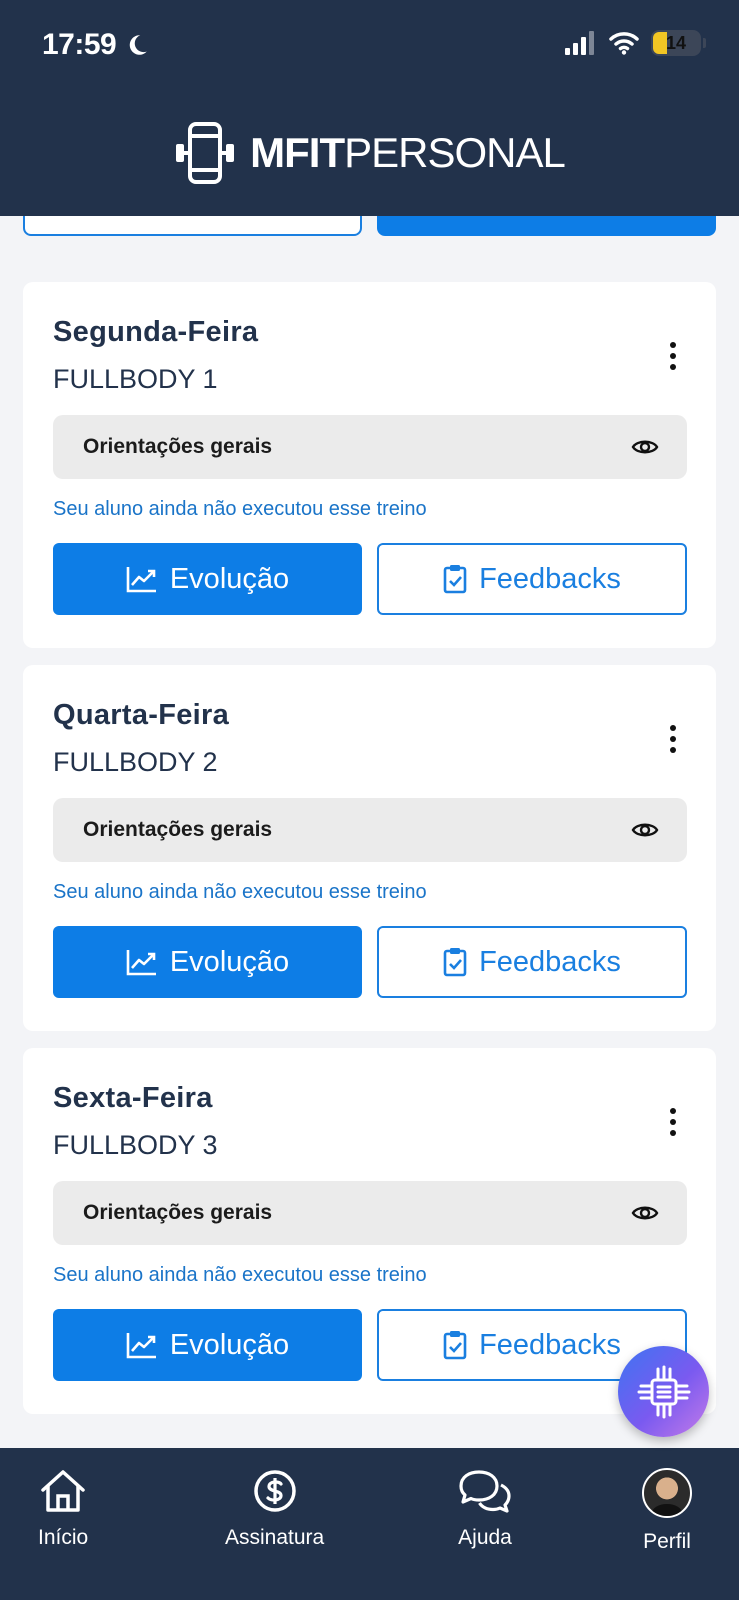 The height and width of the screenshot is (1600, 739). I want to click on status-indicators: 14, so click(635, 43).